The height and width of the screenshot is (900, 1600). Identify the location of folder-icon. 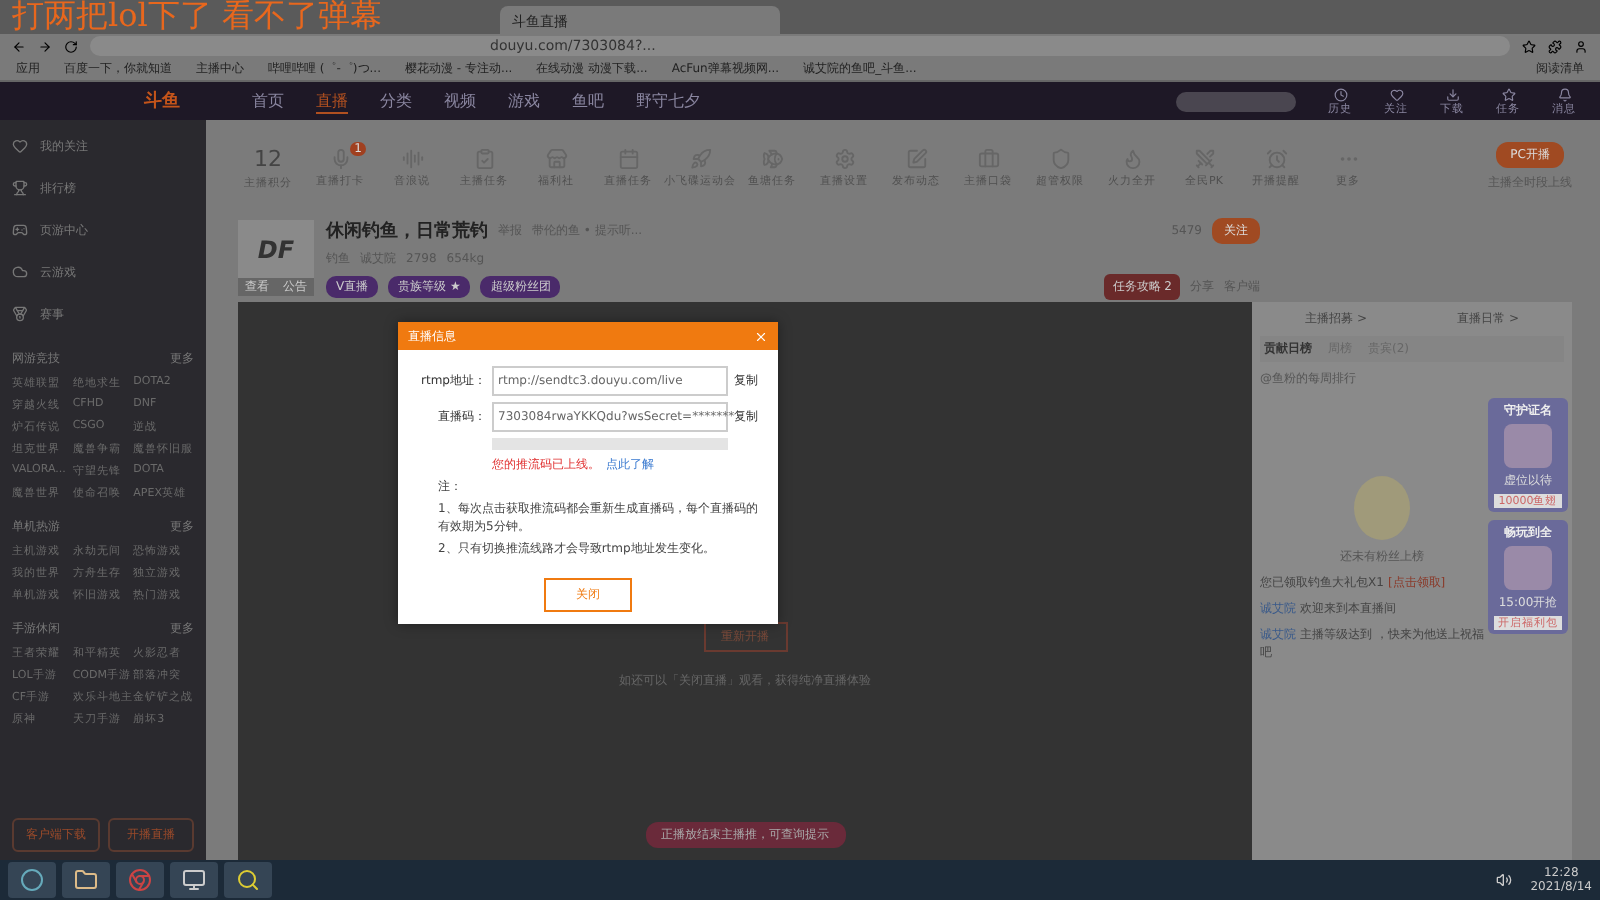
(86, 880).